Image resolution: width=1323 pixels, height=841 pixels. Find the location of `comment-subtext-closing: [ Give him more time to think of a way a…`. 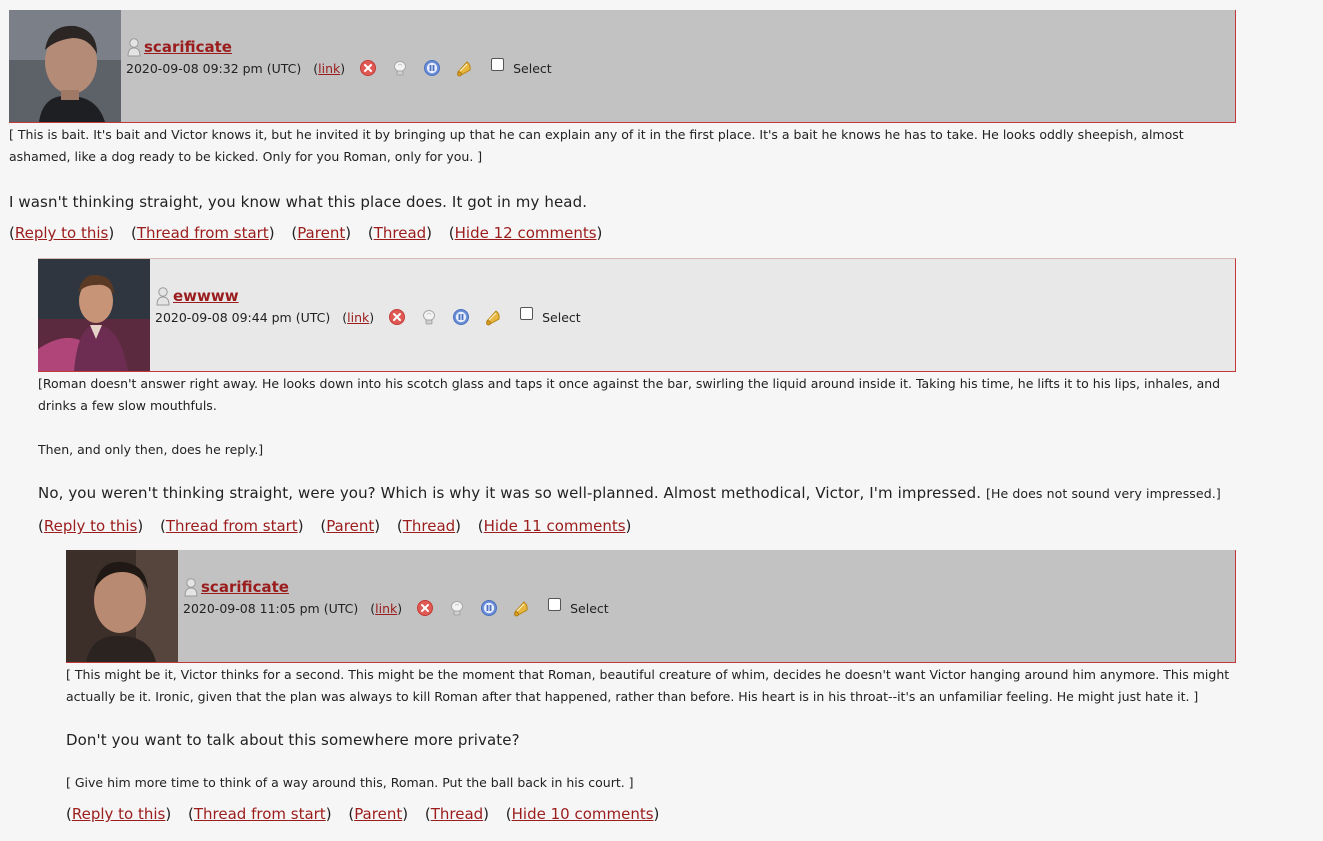

comment-subtext-closing: [ Give him more time to think of a way a… is located at coordinates (350, 782).